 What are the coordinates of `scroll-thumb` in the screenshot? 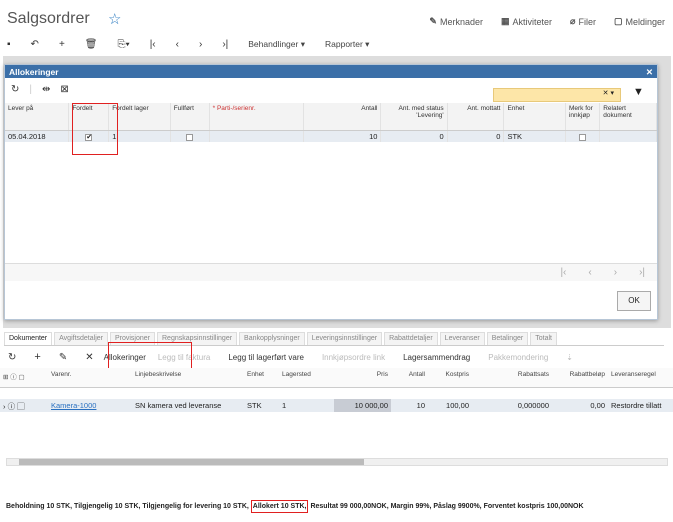 It's located at (191, 462).